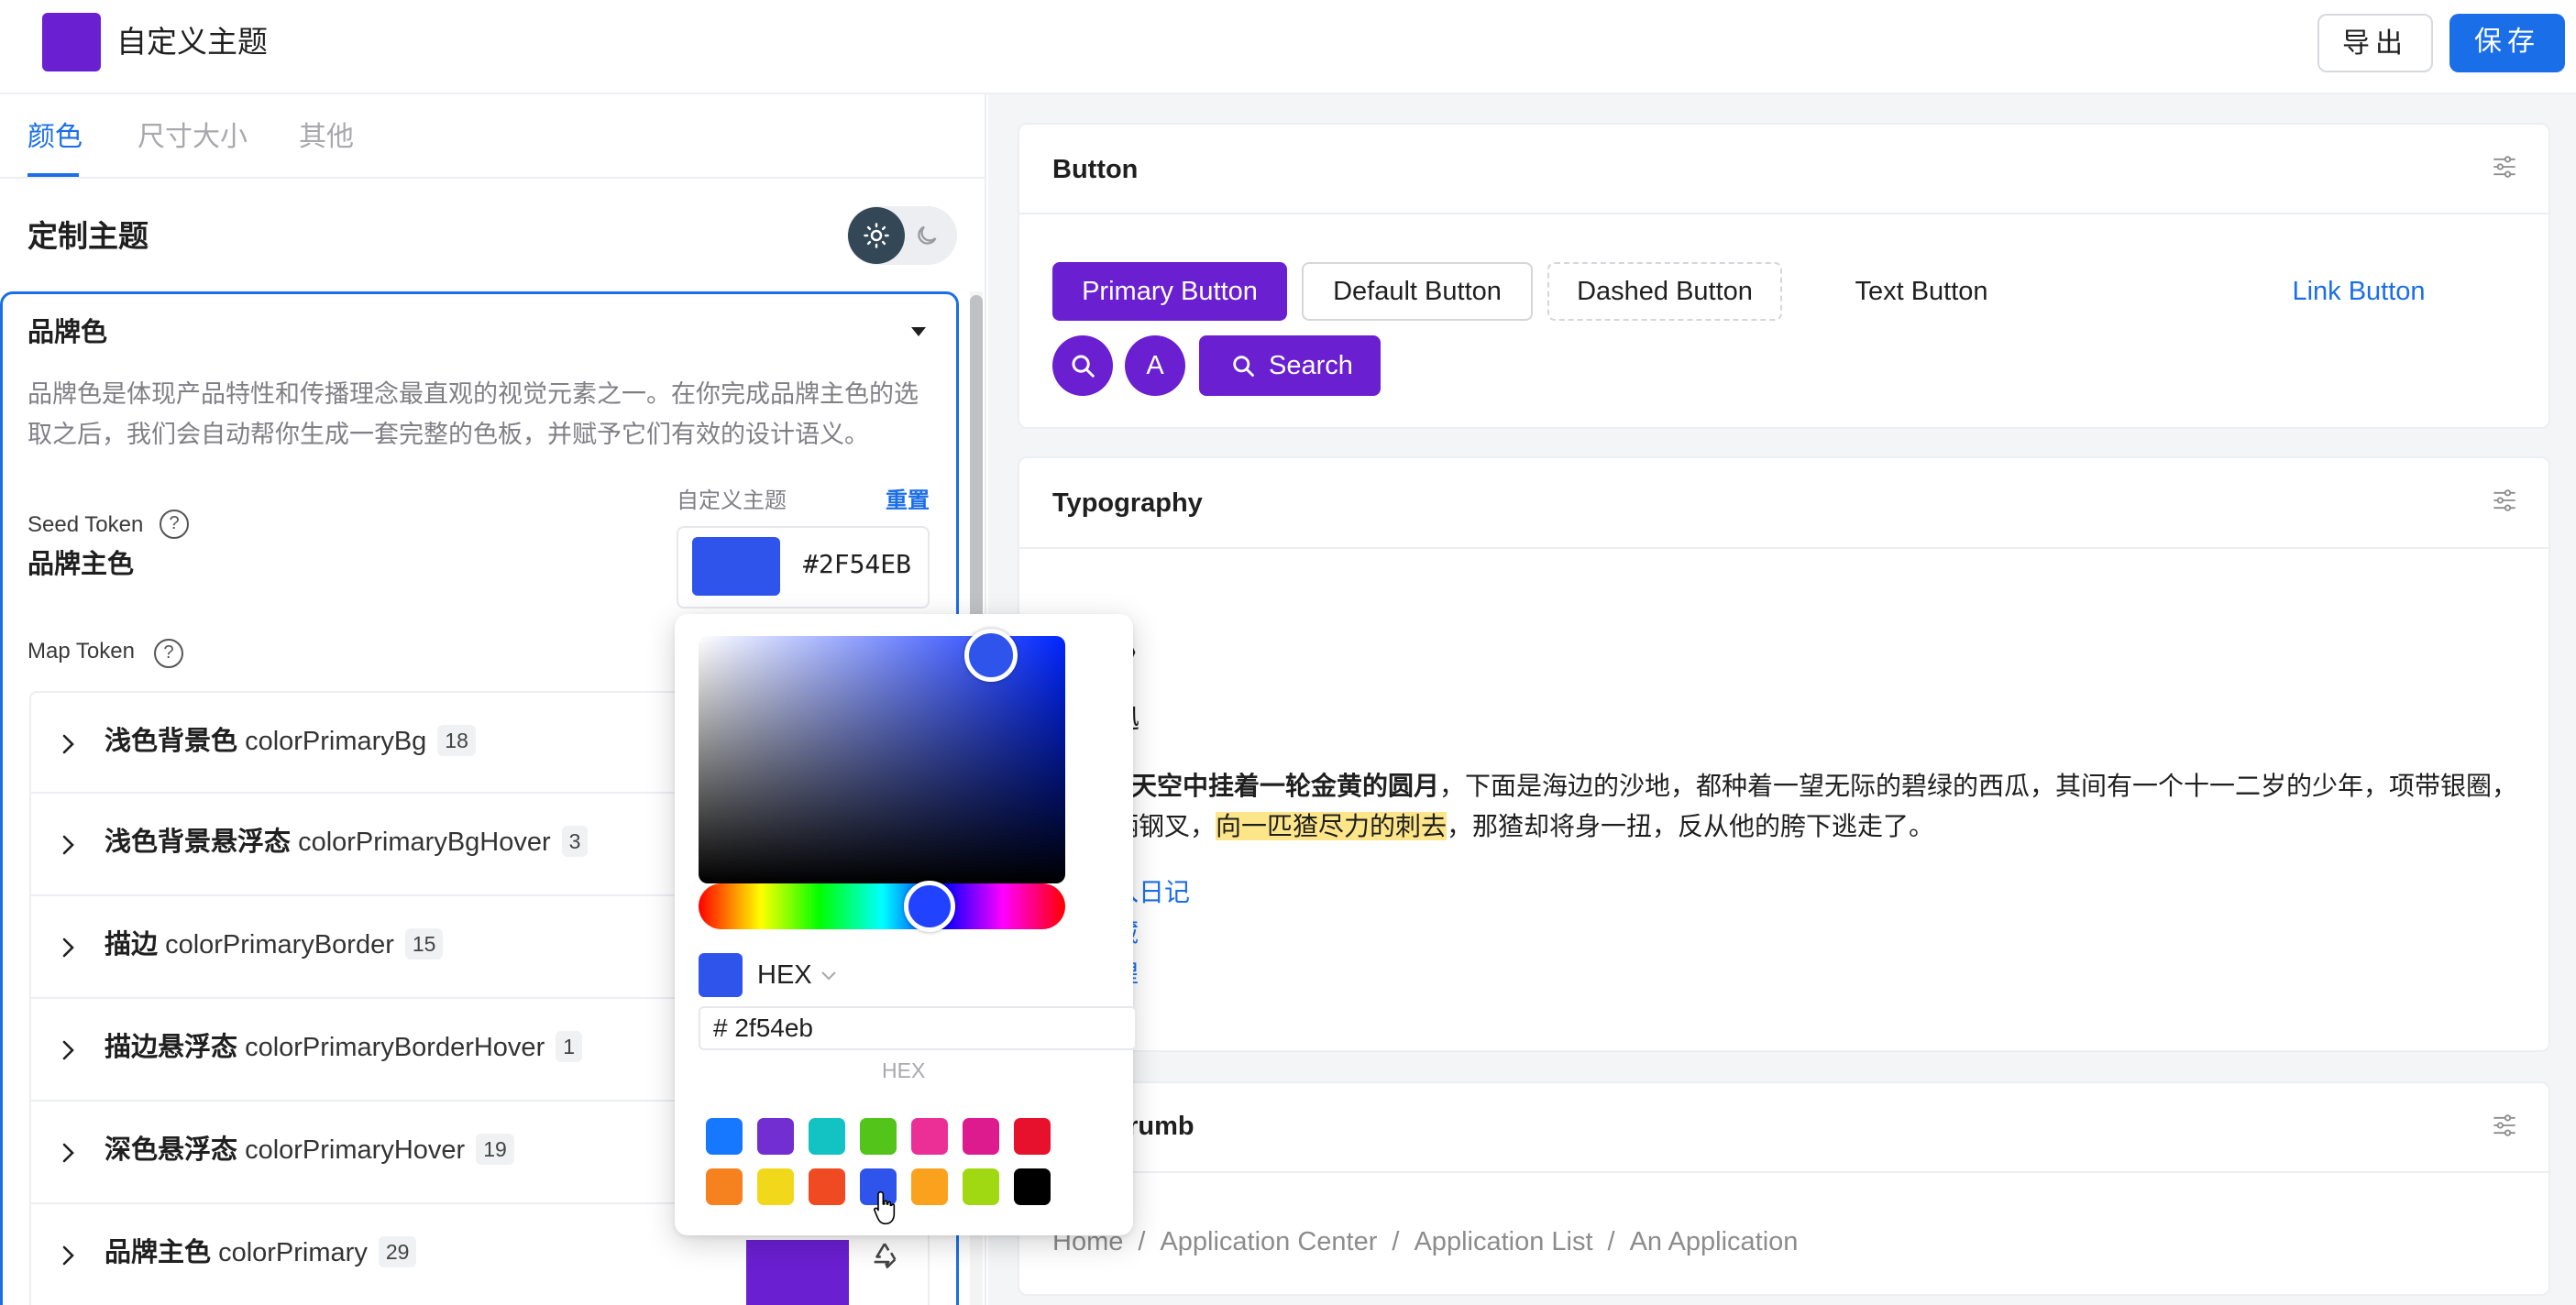  What do you see at coordinates (425, 843) in the screenshot?
I see `token-key: colorPrimaryBgHover` at bounding box center [425, 843].